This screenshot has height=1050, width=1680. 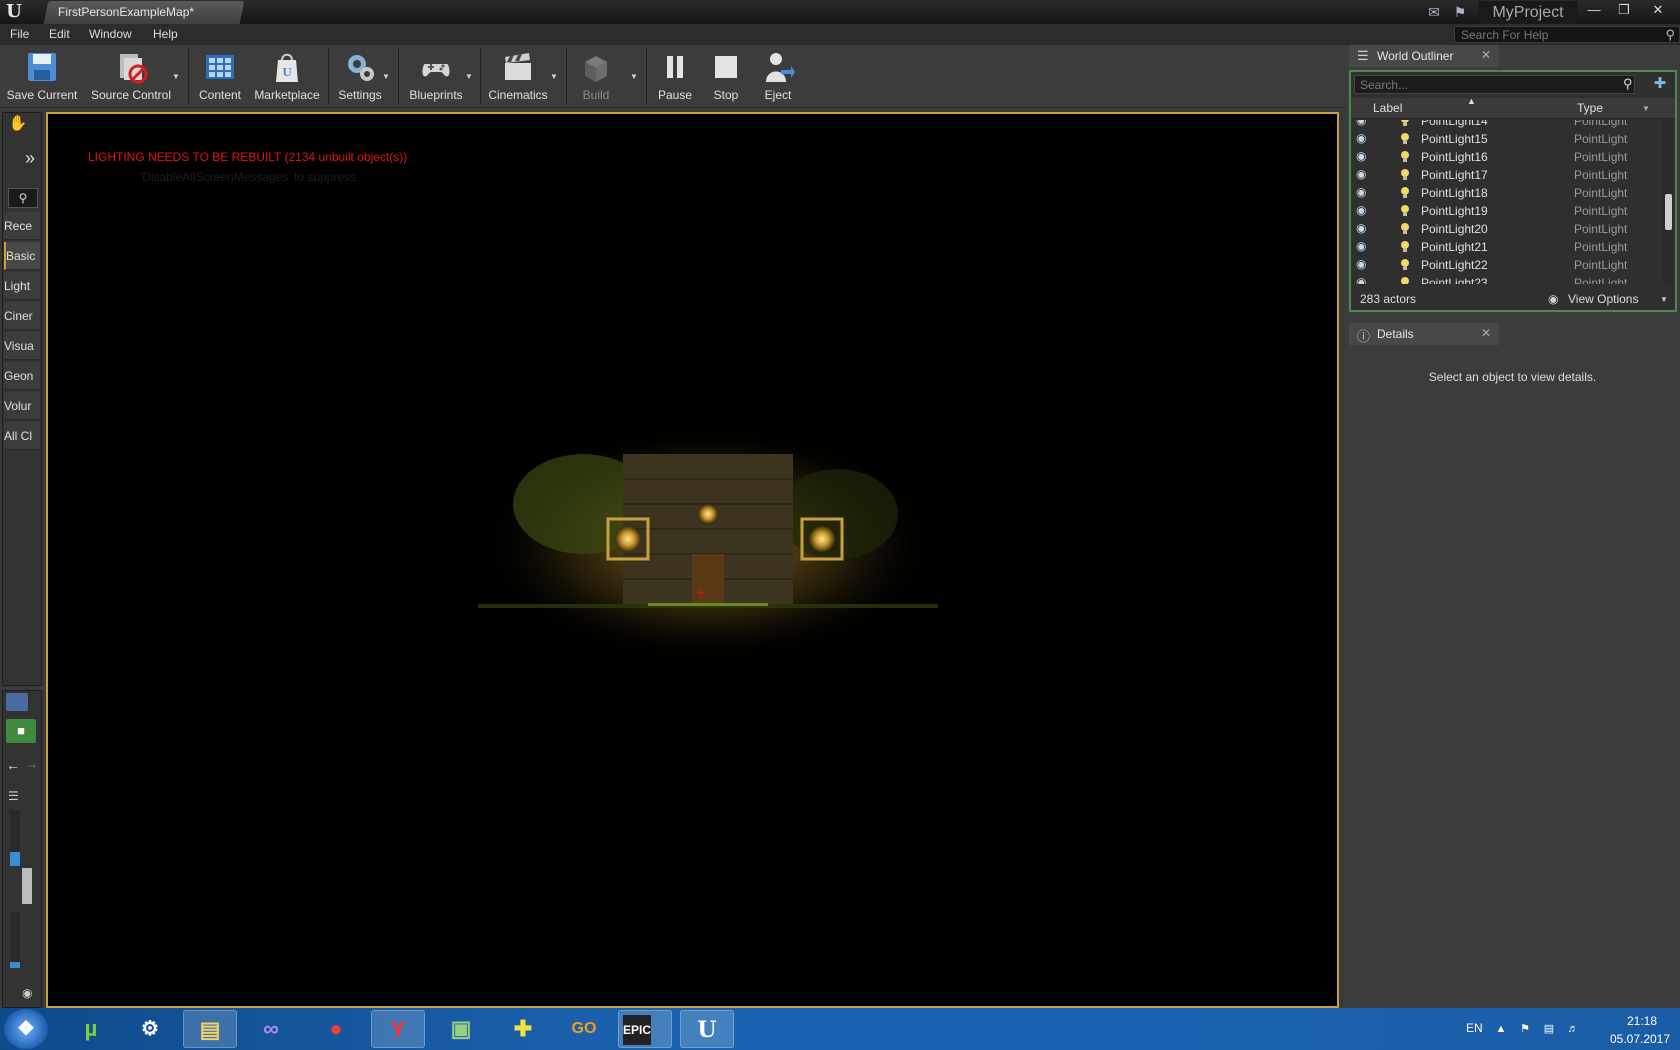 What do you see at coordinates (1501, 1029) in the screenshot?
I see `tray-expand-icon: ▲` at bounding box center [1501, 1029].